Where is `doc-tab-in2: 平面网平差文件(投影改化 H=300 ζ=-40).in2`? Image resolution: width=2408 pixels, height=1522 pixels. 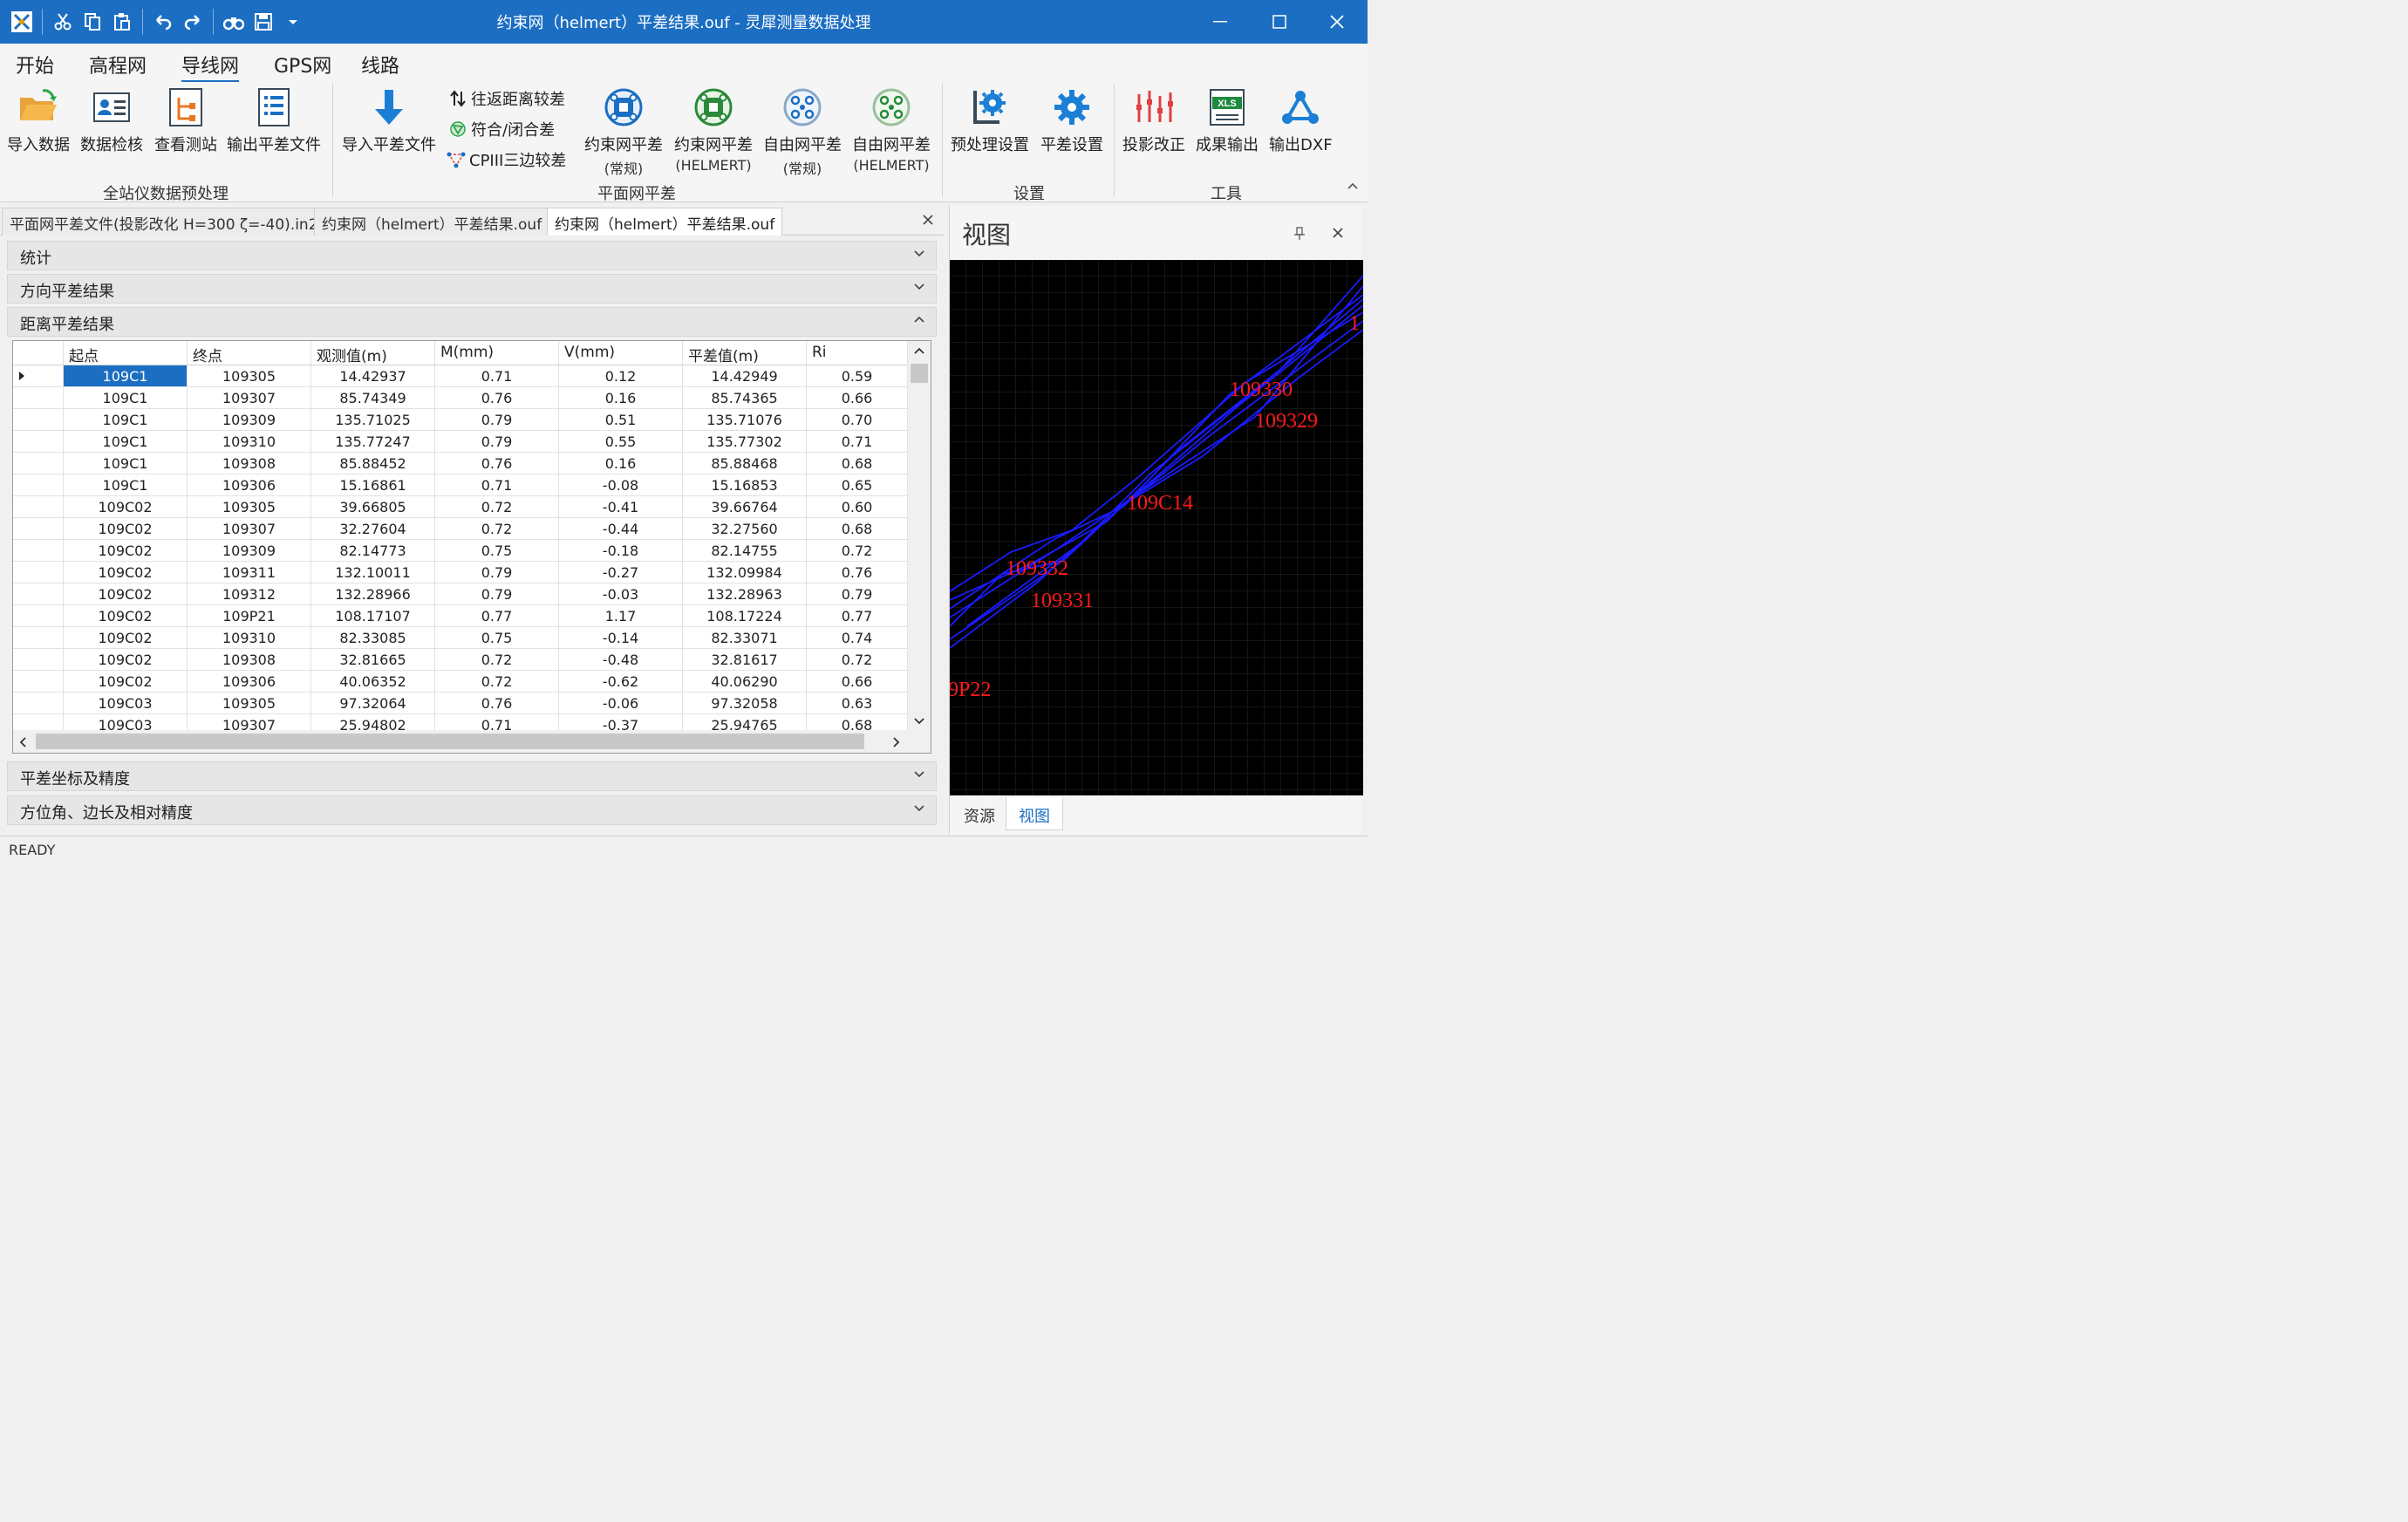 doc-tab-in2: 平面网平差文件(投影改化 H=300 ζ=-40).in2 is located at coordinates (164, 221).